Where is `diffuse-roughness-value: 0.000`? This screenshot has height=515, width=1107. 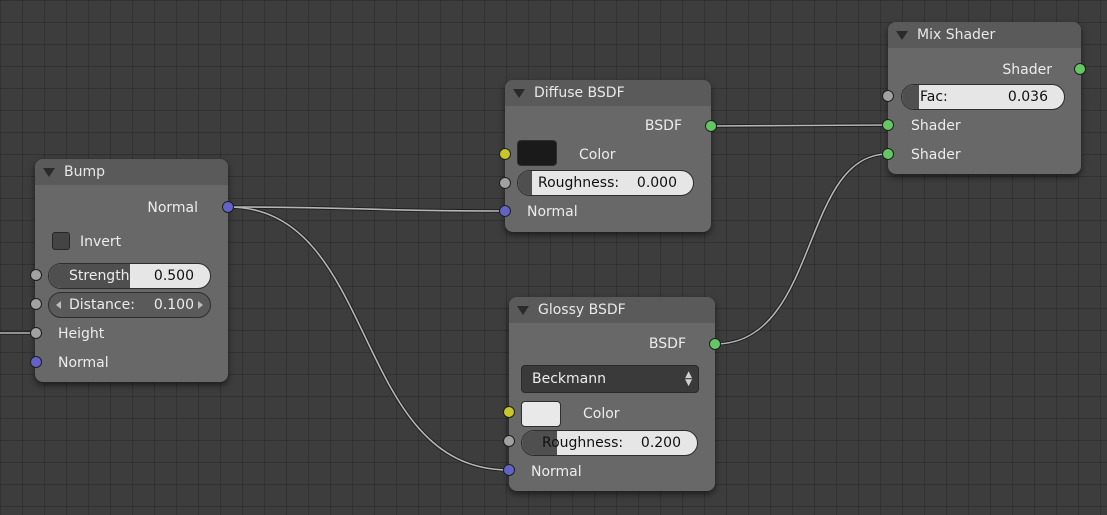 diffuse-roughness-value: 0.000 is located at coordinates (656, 183).